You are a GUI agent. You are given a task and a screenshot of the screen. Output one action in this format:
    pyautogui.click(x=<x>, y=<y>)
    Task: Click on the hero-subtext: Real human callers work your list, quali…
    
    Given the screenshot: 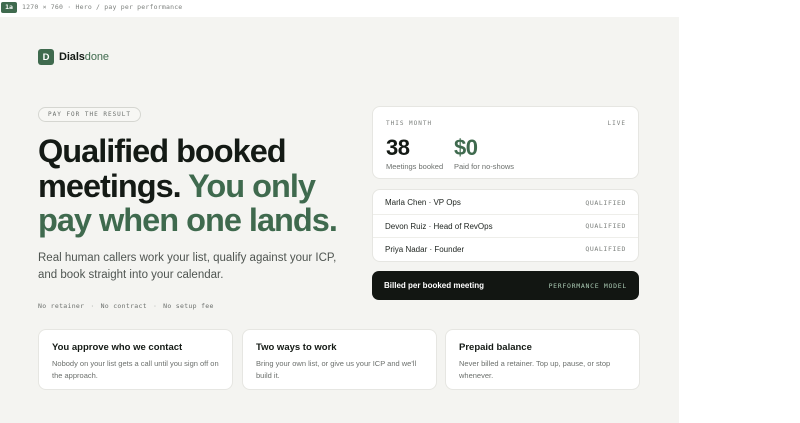 What is the action you would take?
    pyautogui.click(x=187, y=266)
    